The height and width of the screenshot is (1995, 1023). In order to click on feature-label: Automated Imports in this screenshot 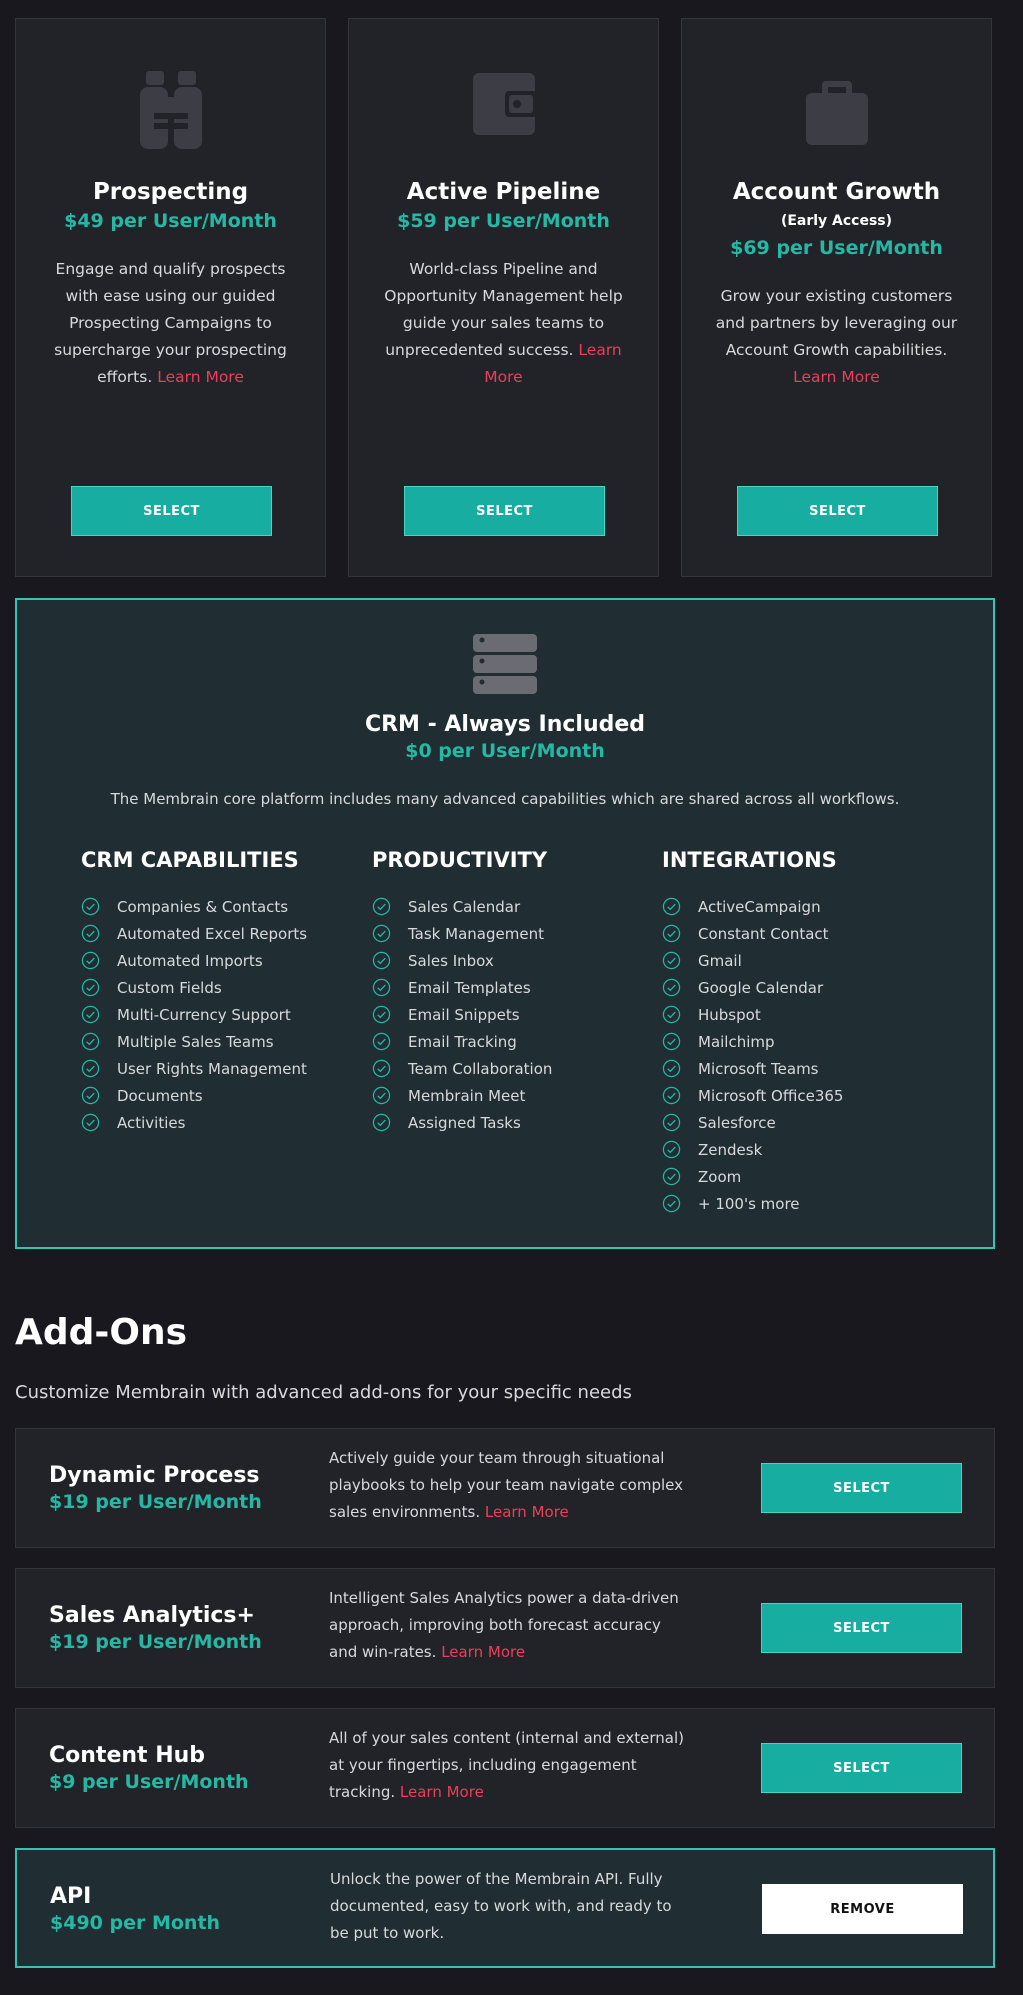, I will do `click(190, 960)`.